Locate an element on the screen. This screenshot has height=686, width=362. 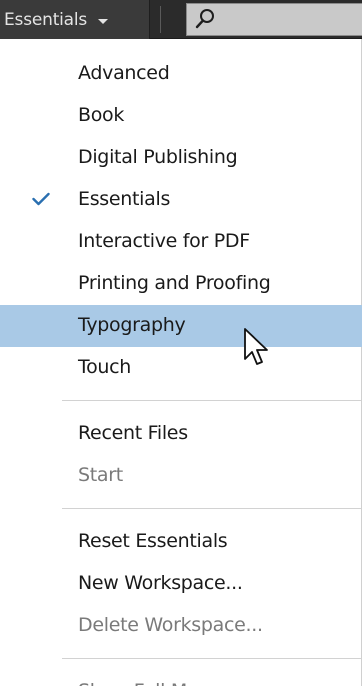
menu-item-reset-essentials: Reset Essentials is located at coordinates (181, 542).